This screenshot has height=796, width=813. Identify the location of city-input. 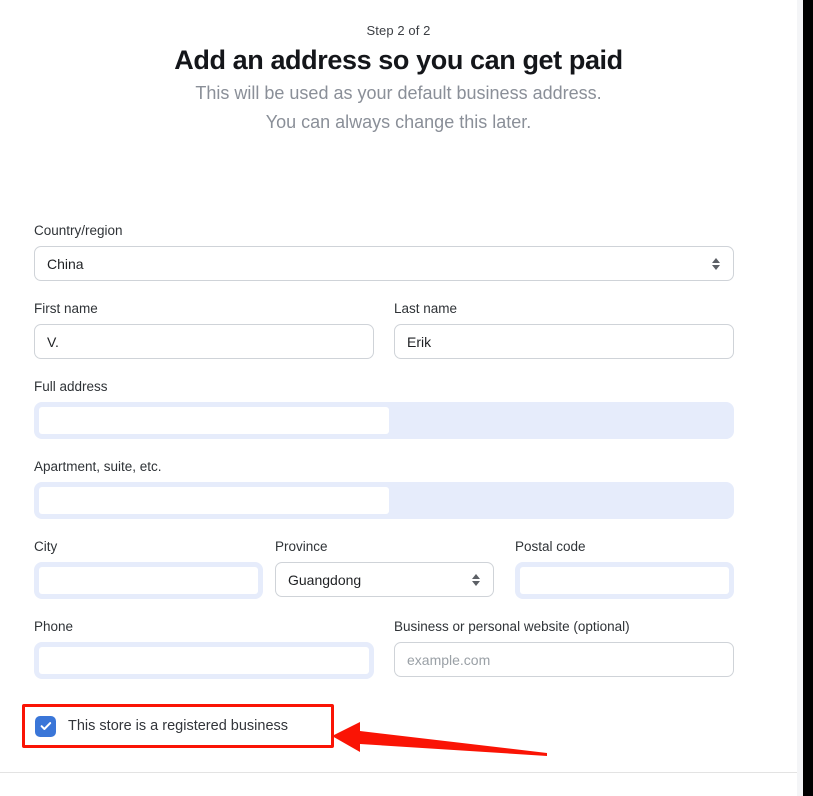
(148, 580).